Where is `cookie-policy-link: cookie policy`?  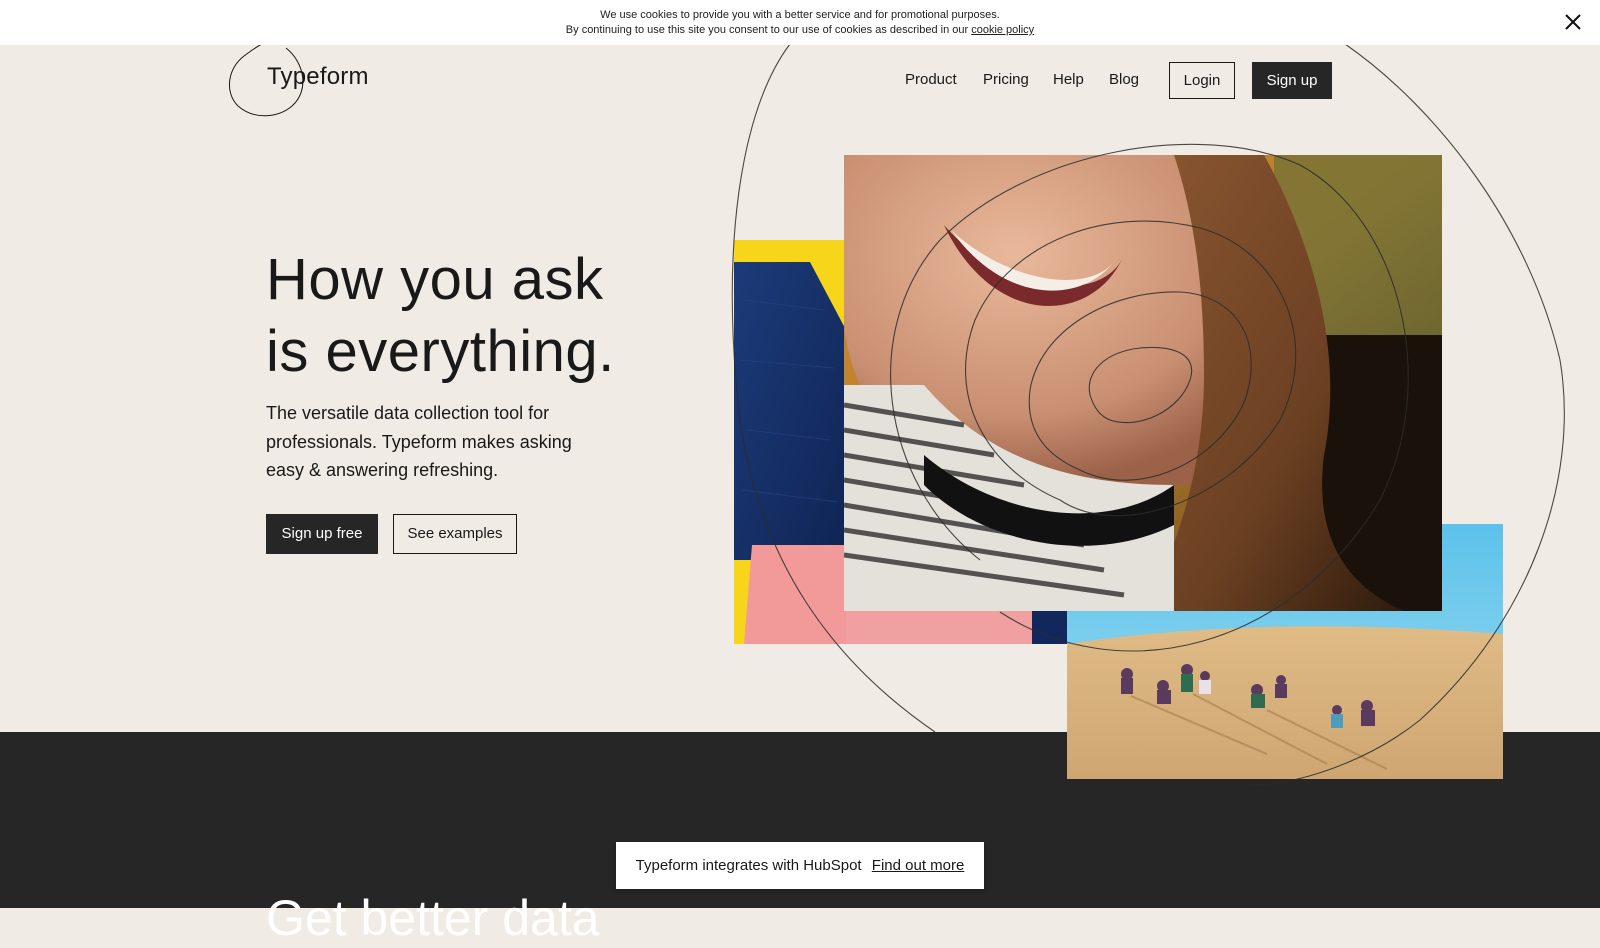
cookie-policy-link: cookie policy is located at coordinates (1002, 30).